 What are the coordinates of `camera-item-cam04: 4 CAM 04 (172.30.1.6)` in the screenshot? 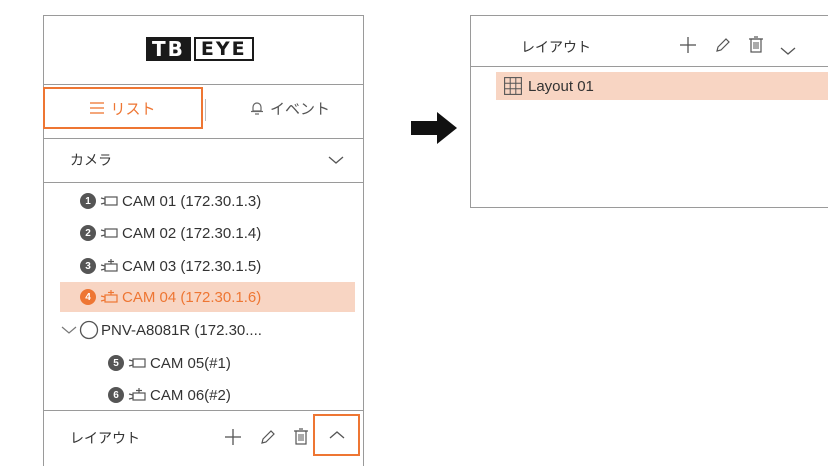 It's located at (207, 297).